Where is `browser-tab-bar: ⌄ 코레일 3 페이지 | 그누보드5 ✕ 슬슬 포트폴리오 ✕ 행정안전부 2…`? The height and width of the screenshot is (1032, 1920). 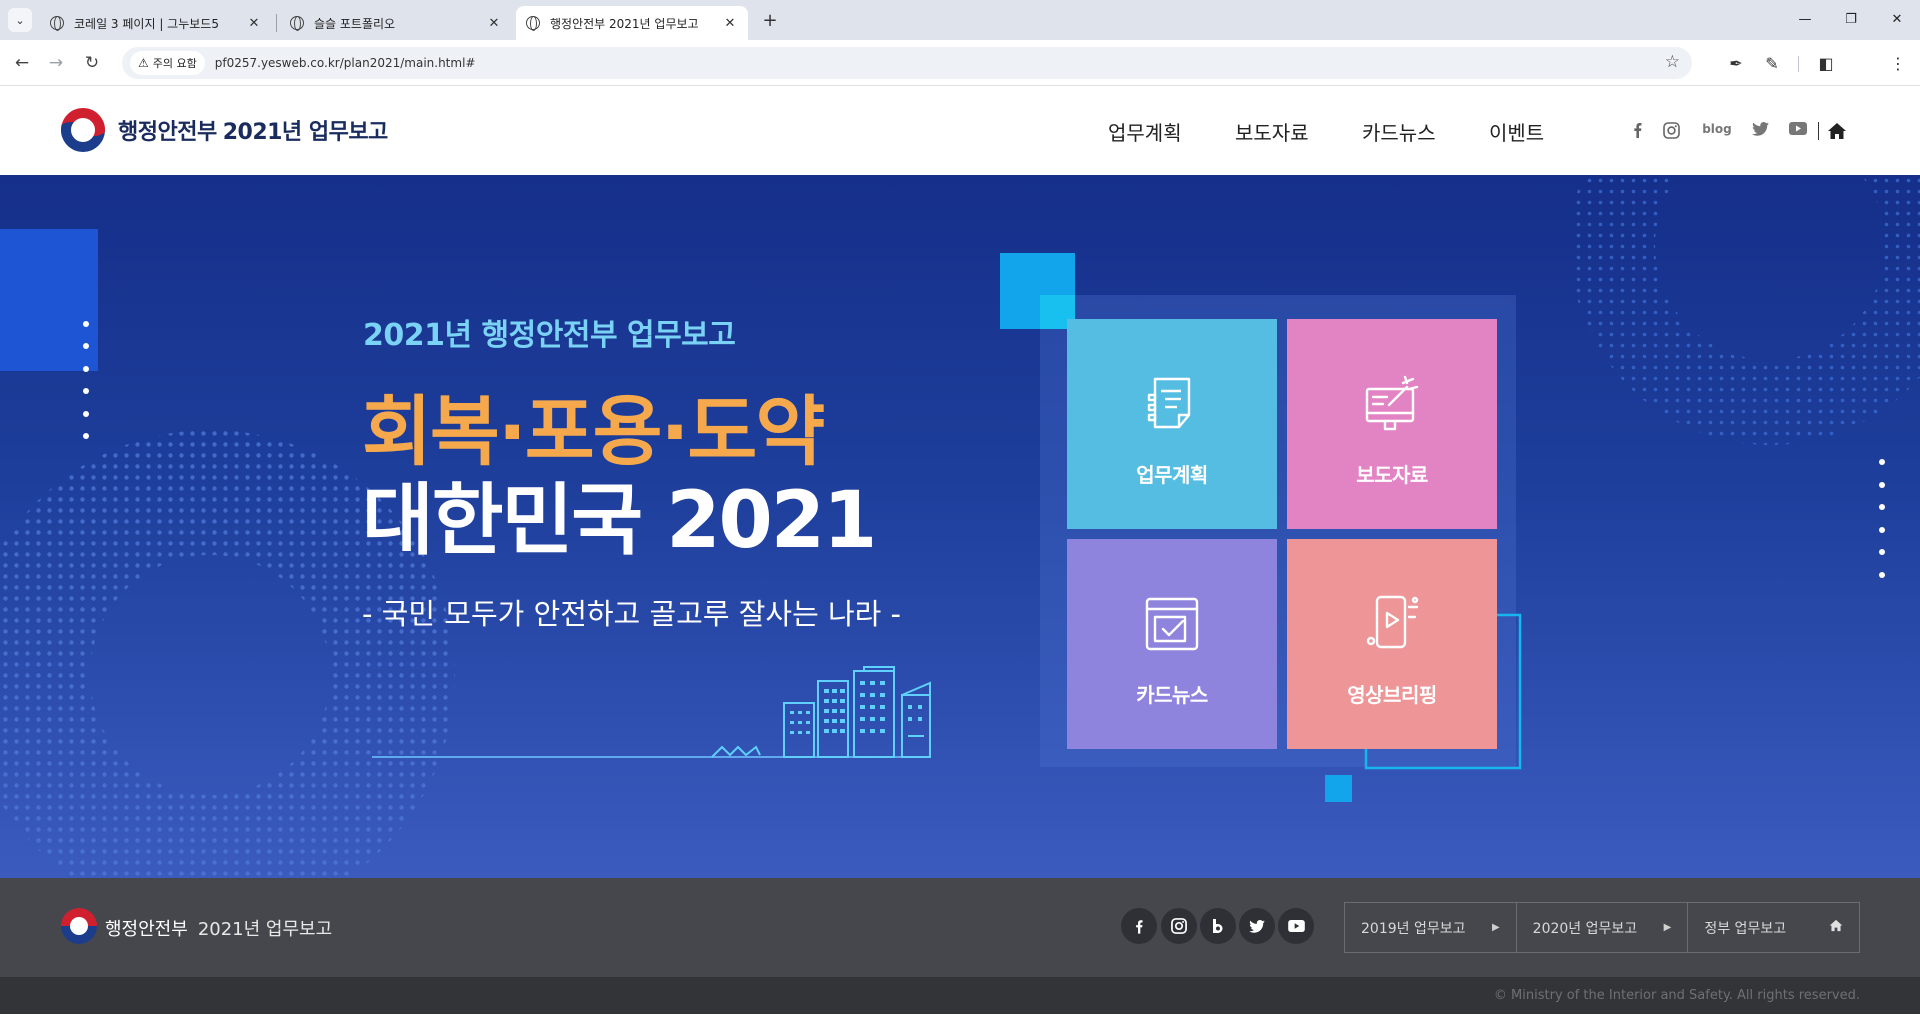
browser-tab-bar: ⌄ 코레일 3 페이지 | 그누보드5 ✕ 슬슬 포트폴리오 ✕ 행정안전부 2… is located at coordinates (960, 20).